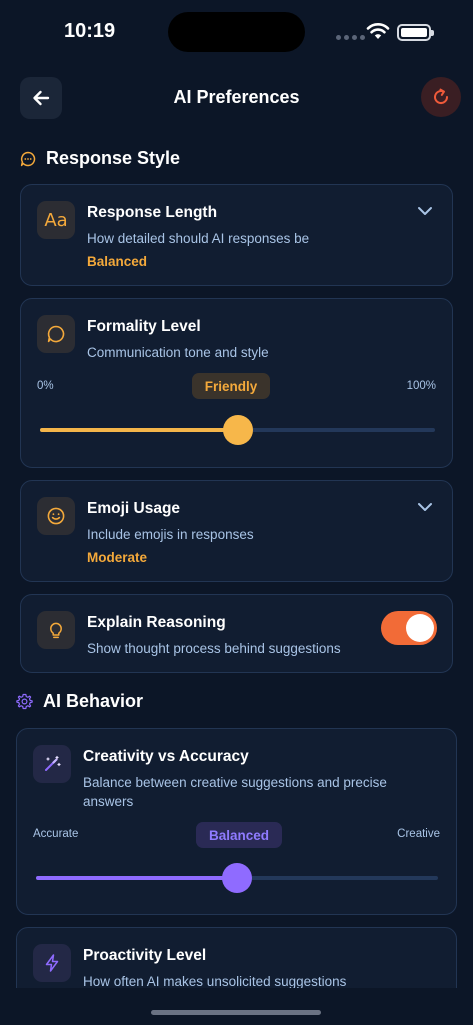  Describe the element at coordinates (237, 430) in the screenshot. I see `formality-slider-thumb` at that location.